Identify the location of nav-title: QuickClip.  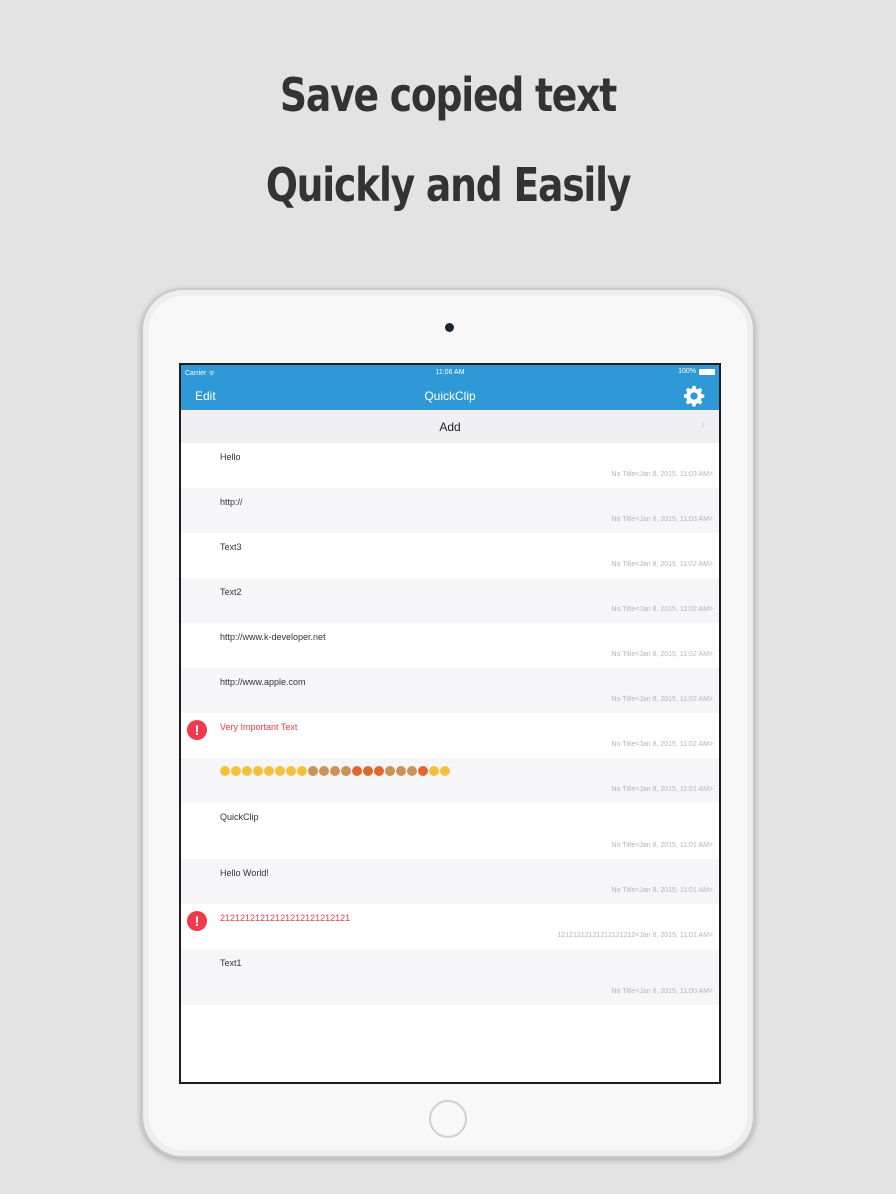
(450, 396).